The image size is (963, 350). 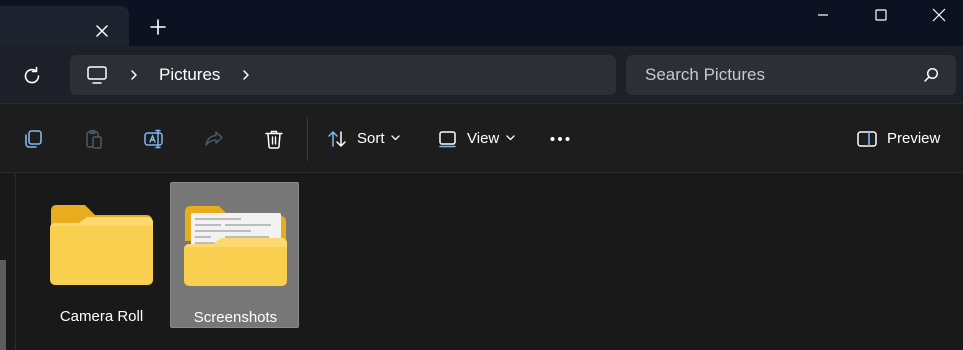 What do you see at coordinates (823, 15) in the screenshot?
I see `minimize-icon` at bounding box center [823, 15].